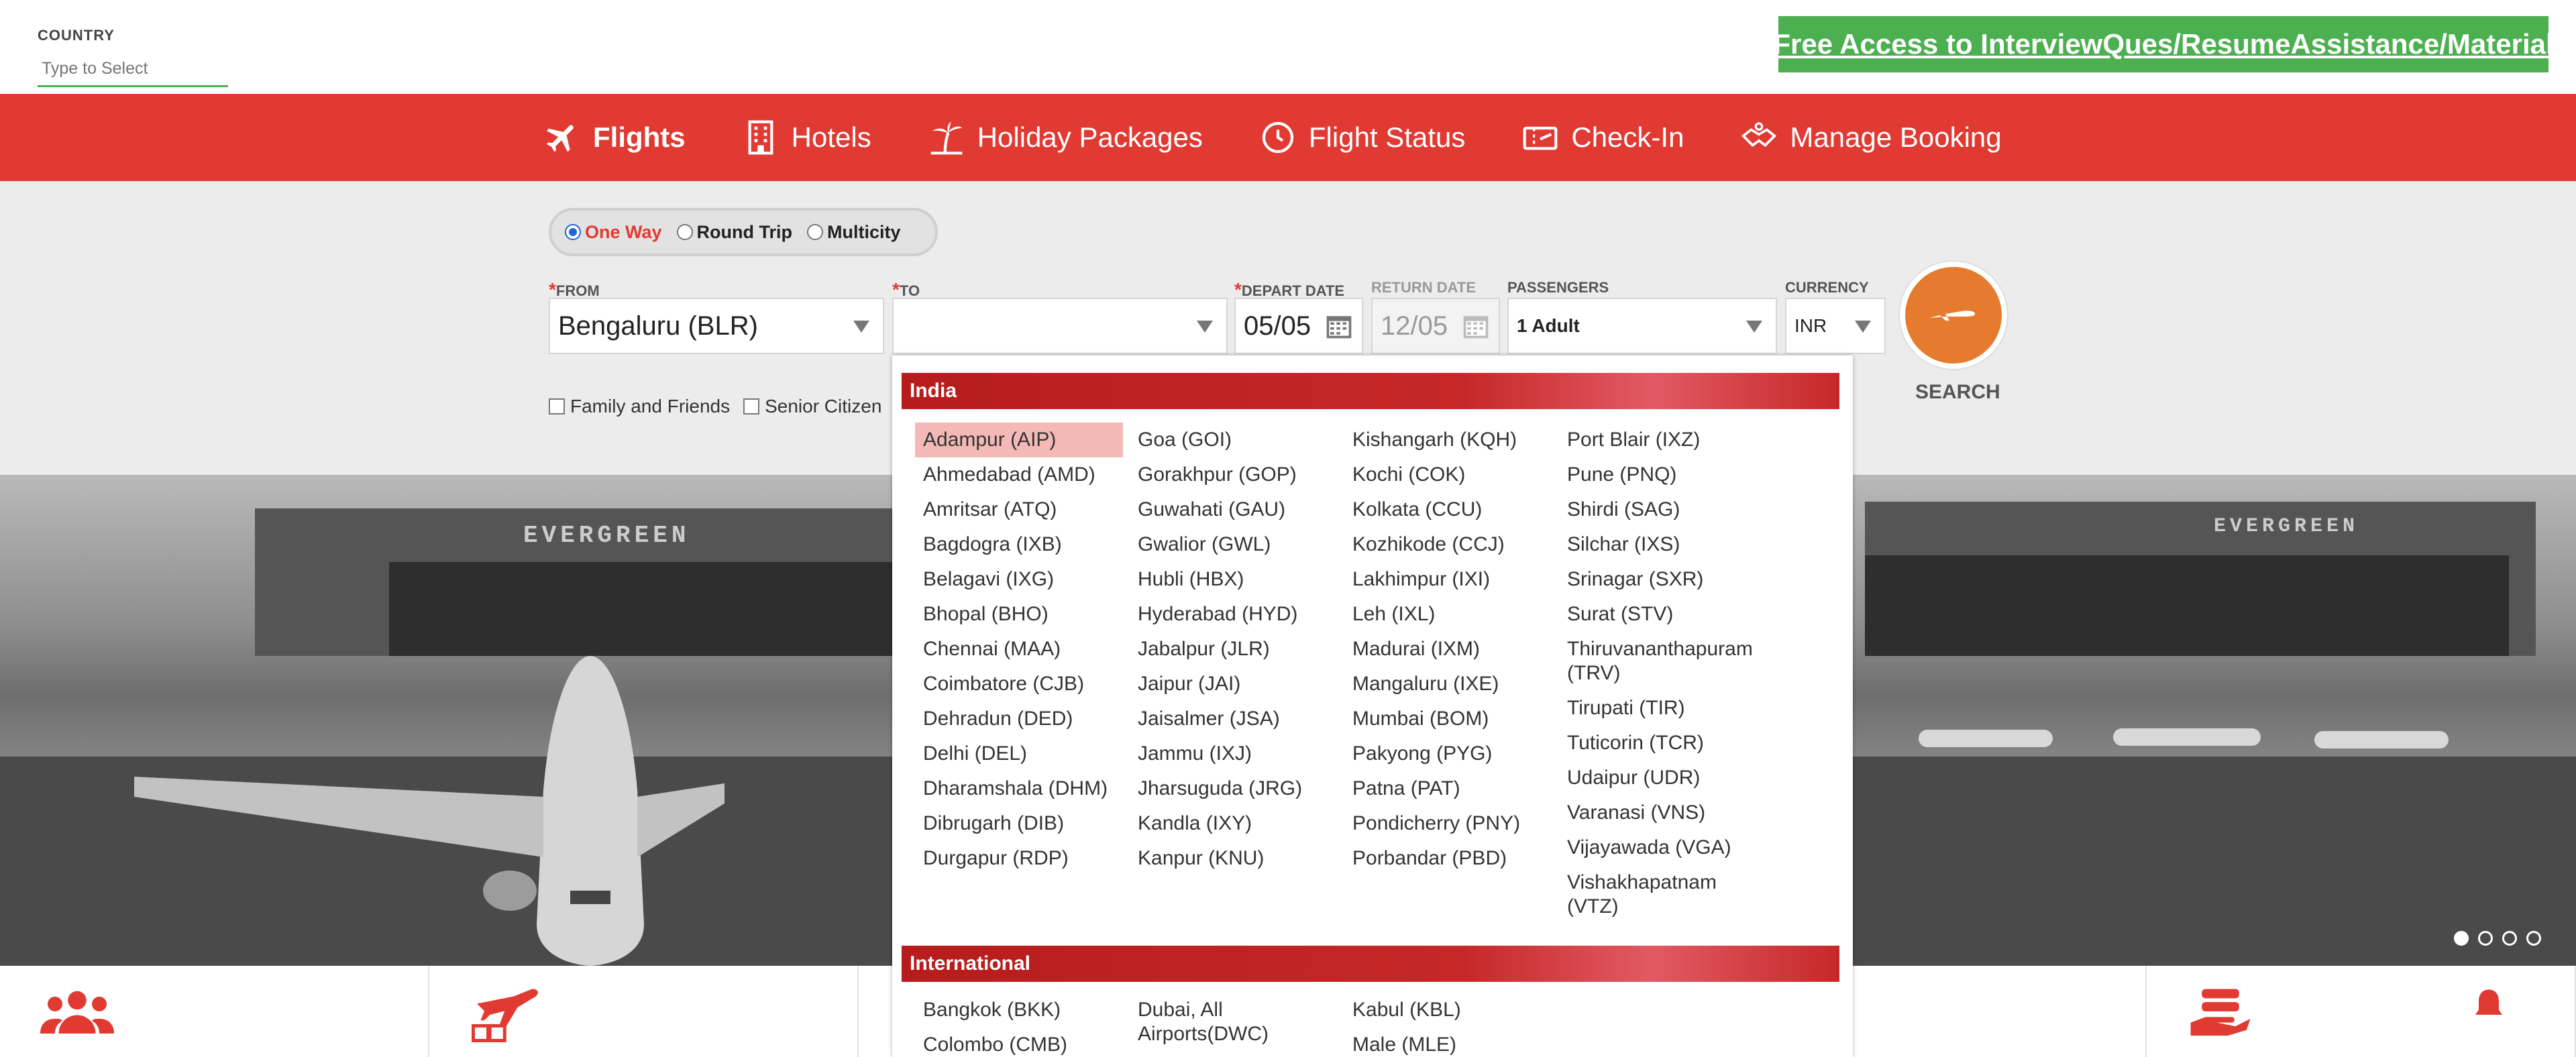  I want to click on city-option: Surat (STV), so click(1663, 614).